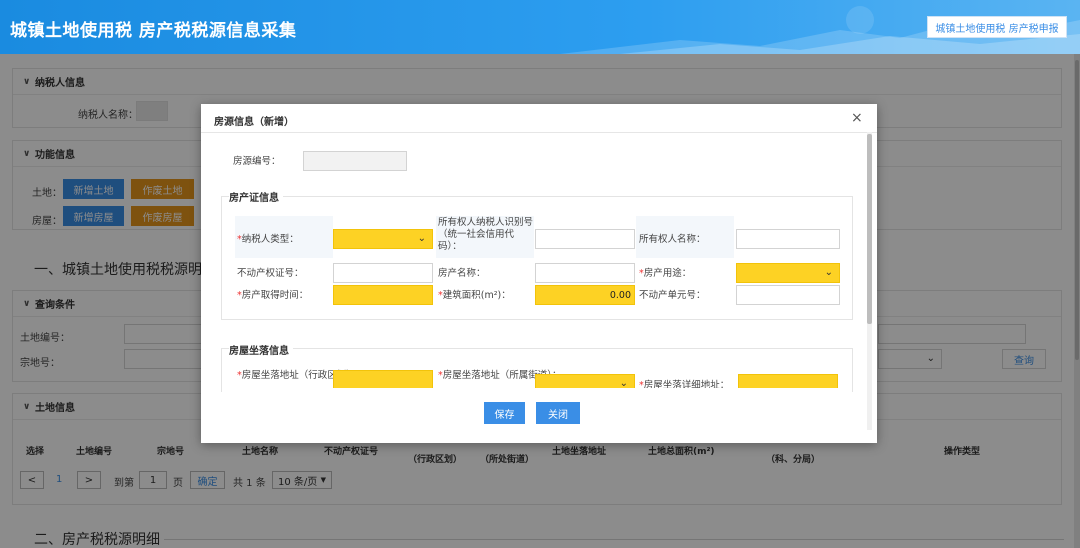 This screenshot has width=1080, height=548. Describe the element at coordinates (270, 273) in the screenshot. I see `property-cert-label: 不动产权证号：` at that location.